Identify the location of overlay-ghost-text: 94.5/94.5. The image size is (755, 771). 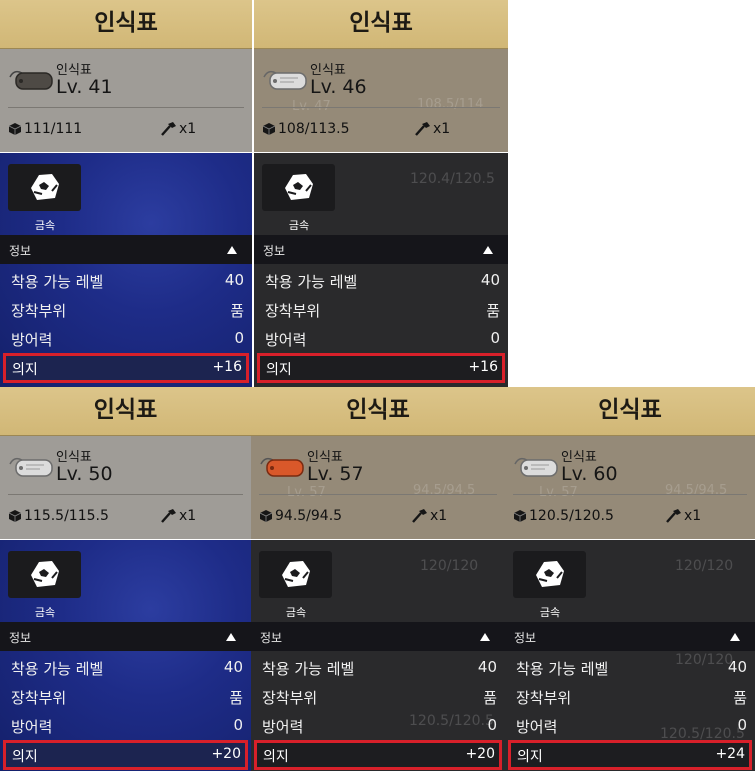
(696, 490).